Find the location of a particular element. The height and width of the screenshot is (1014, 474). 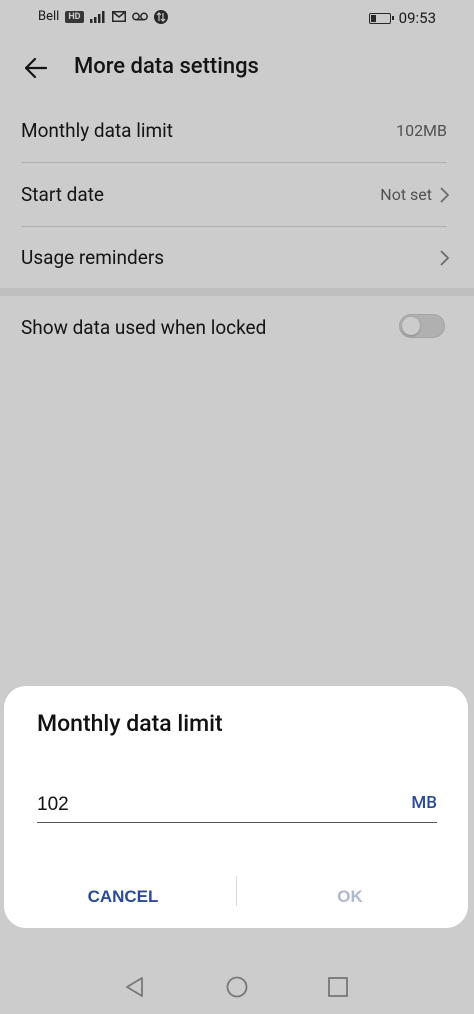

nav-home-icon is located at coordinates (237, 987).